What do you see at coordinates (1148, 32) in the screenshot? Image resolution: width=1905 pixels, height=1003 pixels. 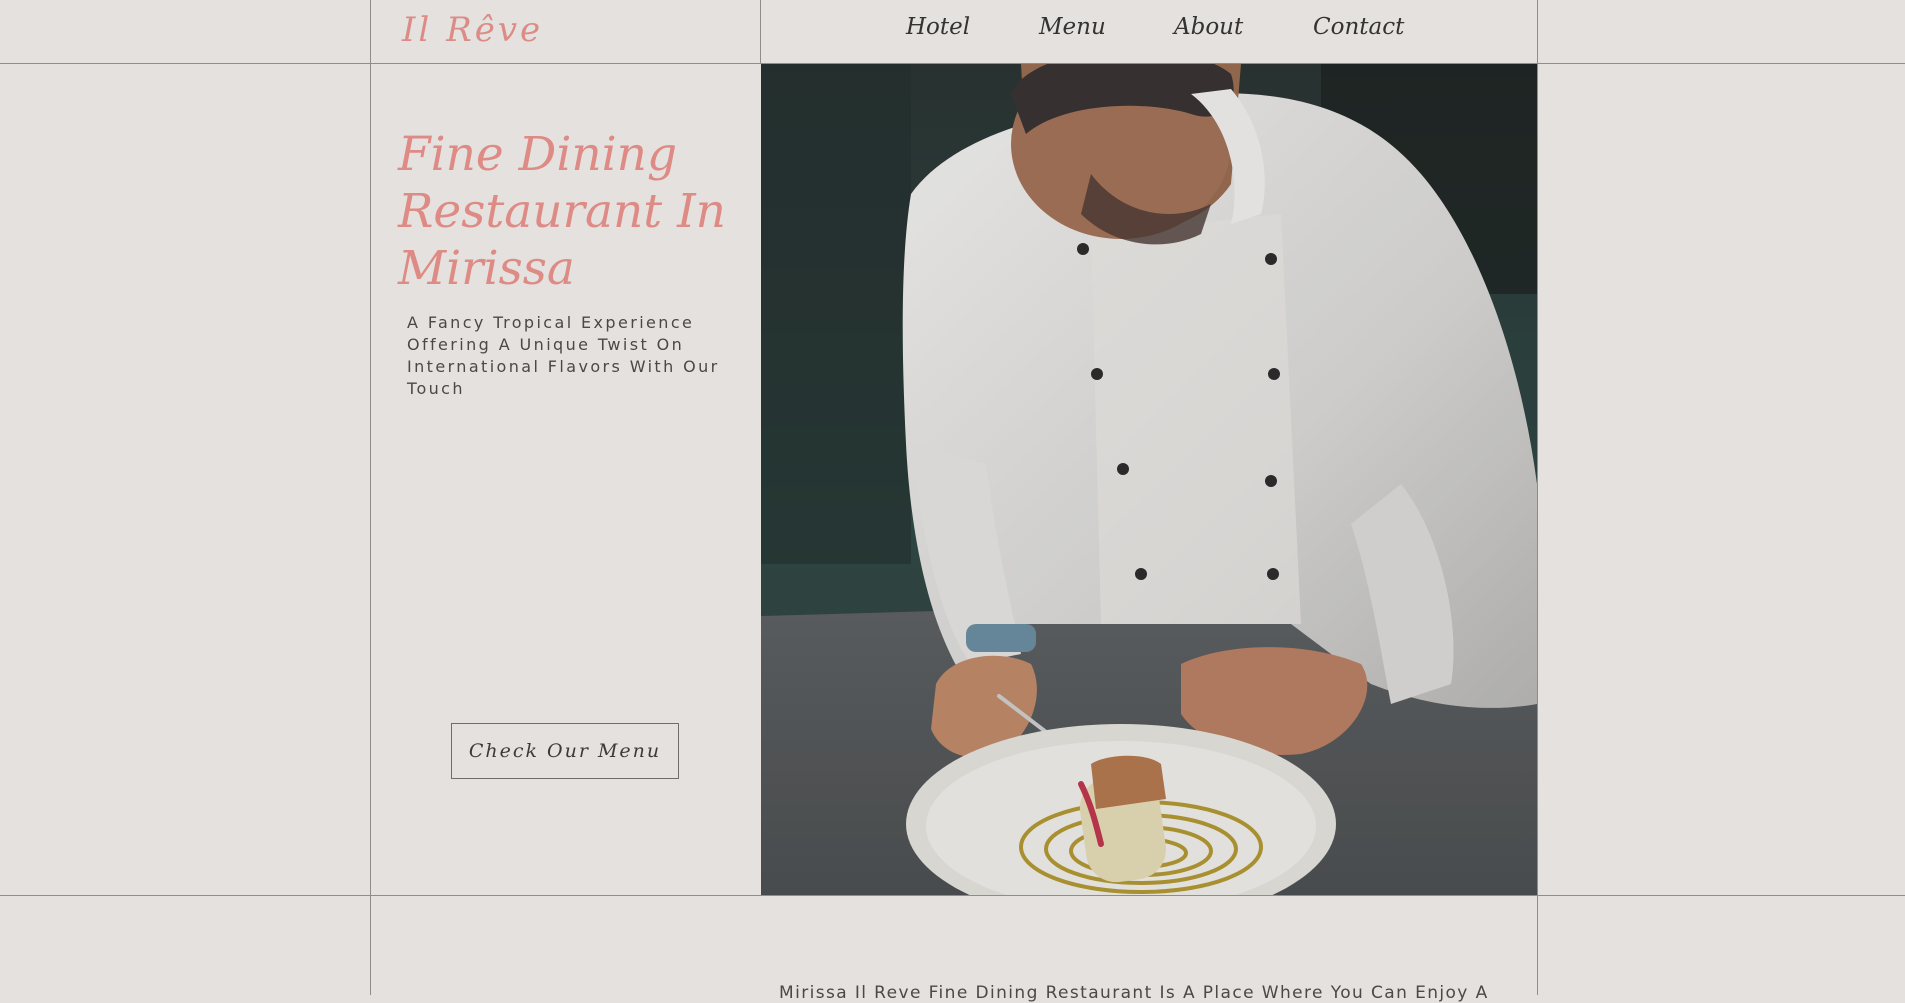 I see `main-nav: Hotel Menu About Contact` at bounding box center [1148, 32].